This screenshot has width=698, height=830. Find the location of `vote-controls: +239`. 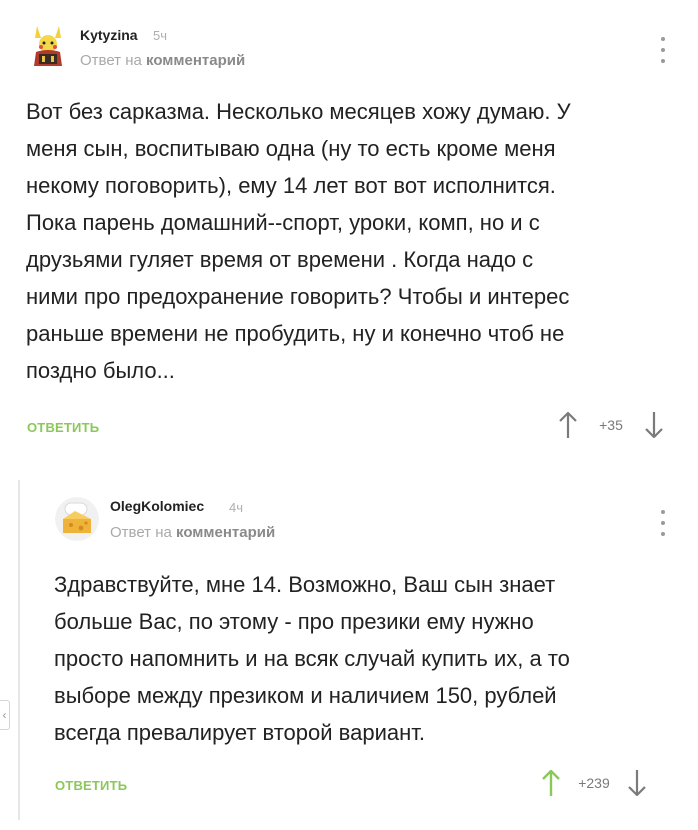

vote-controls: +239 is located at coordinates (594, 783).